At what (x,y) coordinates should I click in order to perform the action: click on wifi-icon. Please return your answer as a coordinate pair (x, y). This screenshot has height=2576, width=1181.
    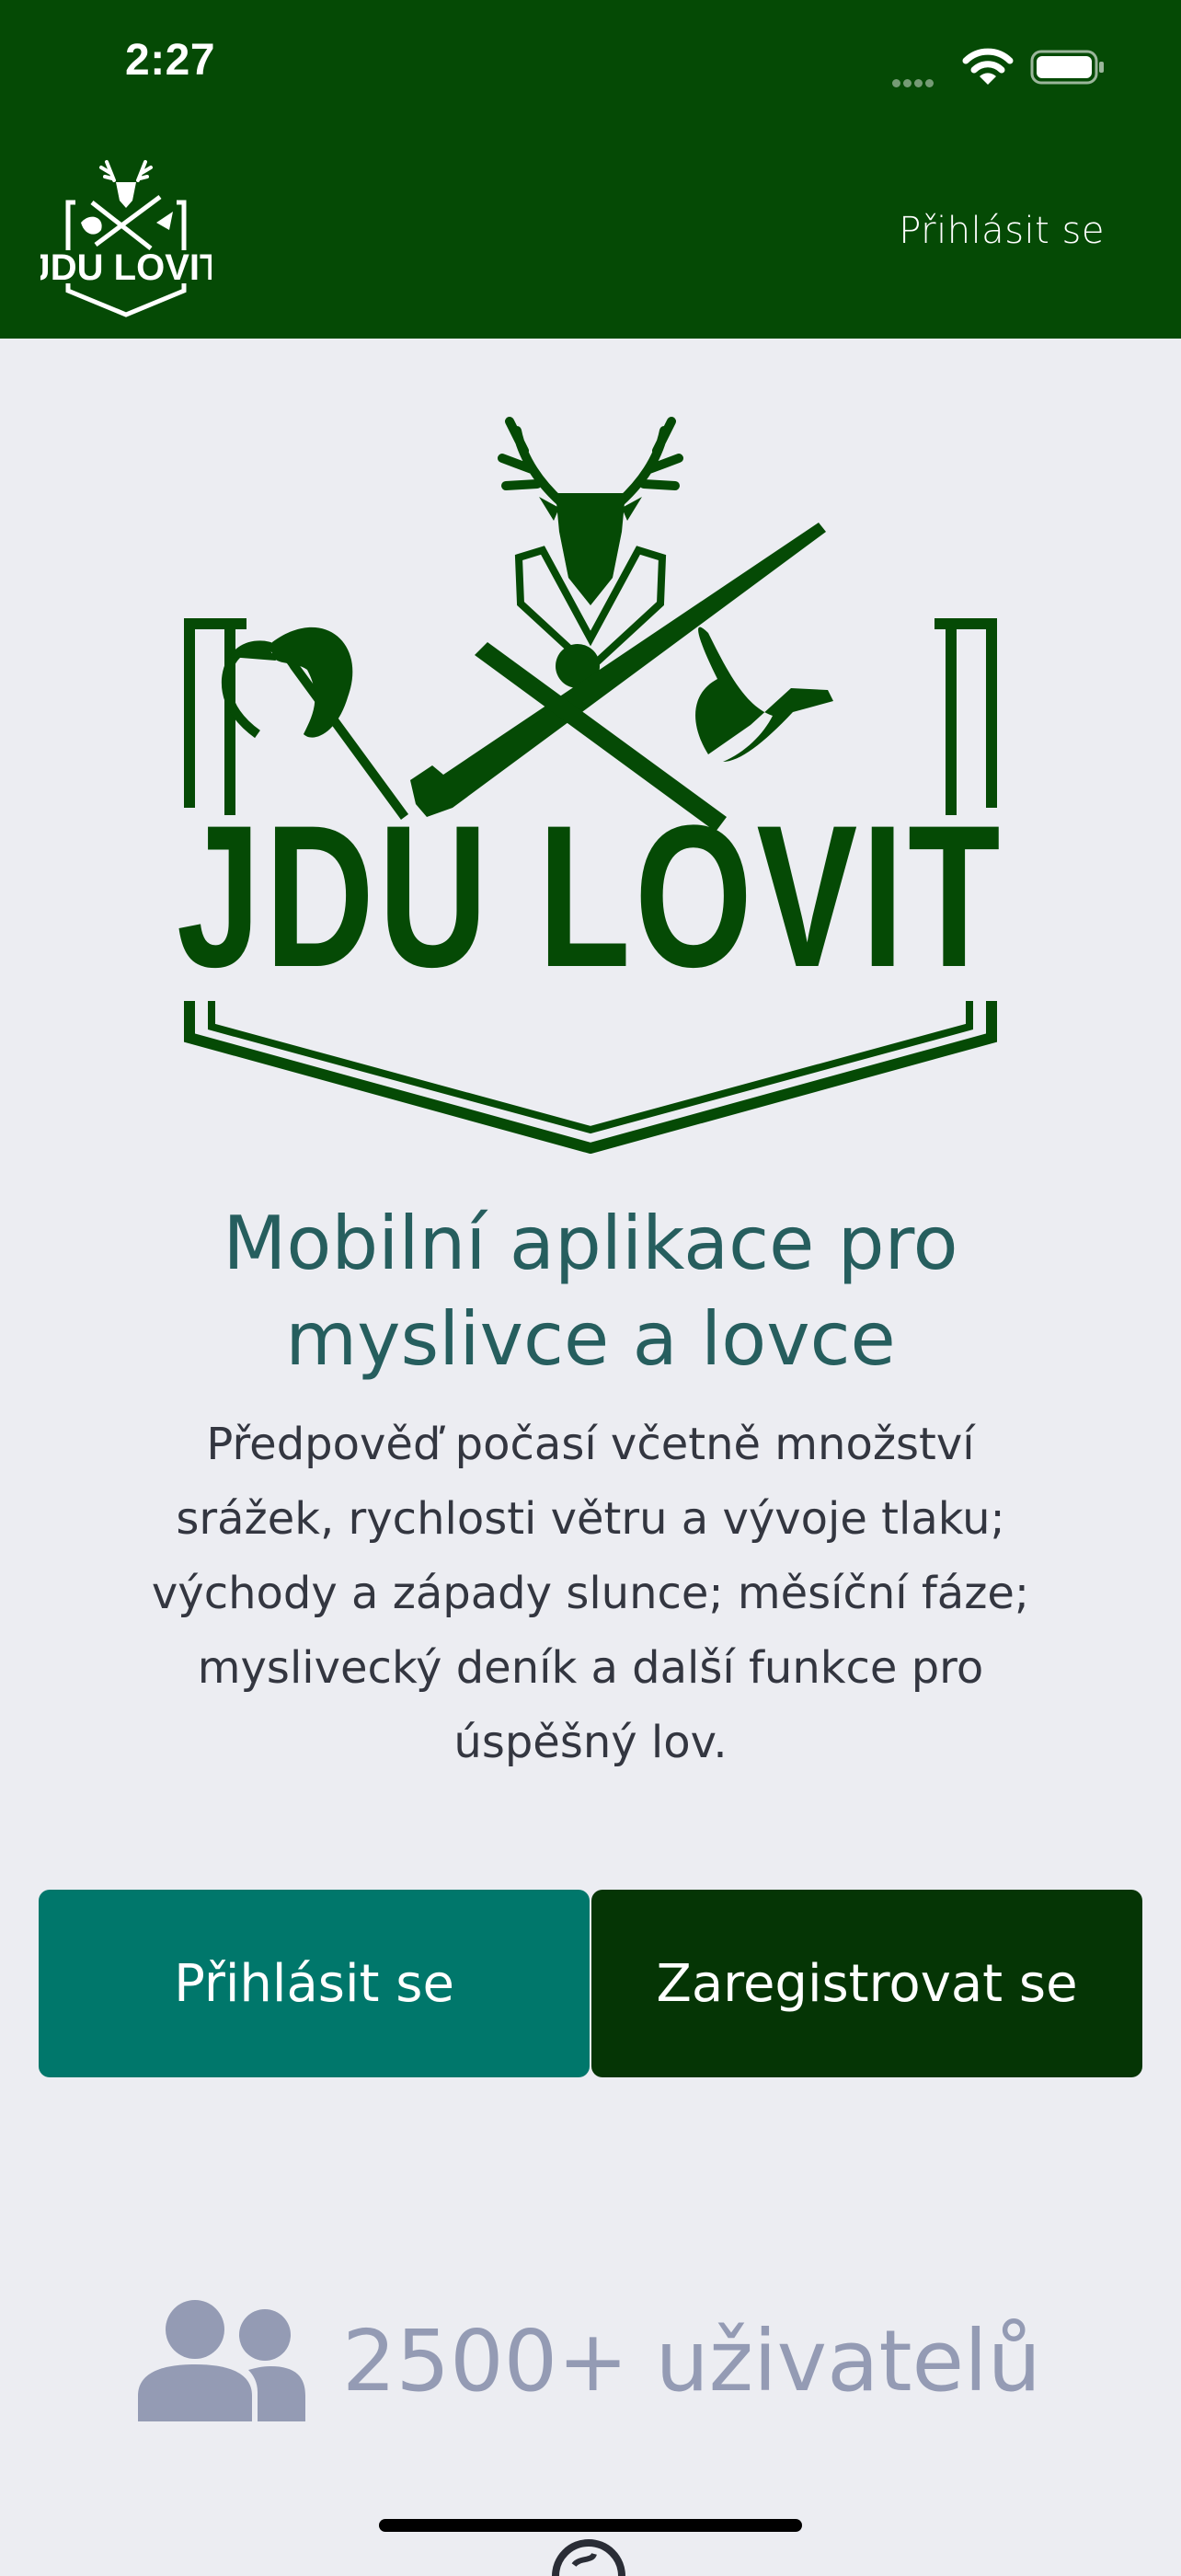
    Looking at the image, I should click on (988, 66).